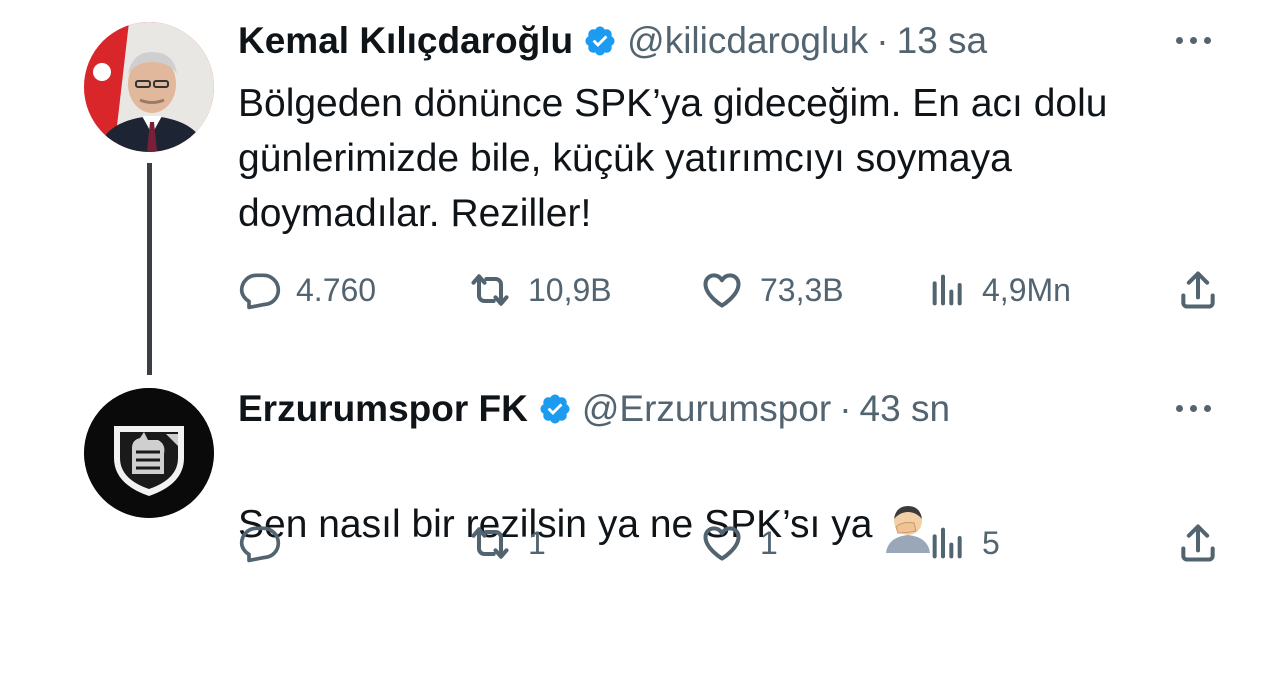 This screenshot has height=675, width=1280. Describe the element at coordinates (383, 409) in the screenshot. I see `author-name: Erzurumspor FK` at that location.